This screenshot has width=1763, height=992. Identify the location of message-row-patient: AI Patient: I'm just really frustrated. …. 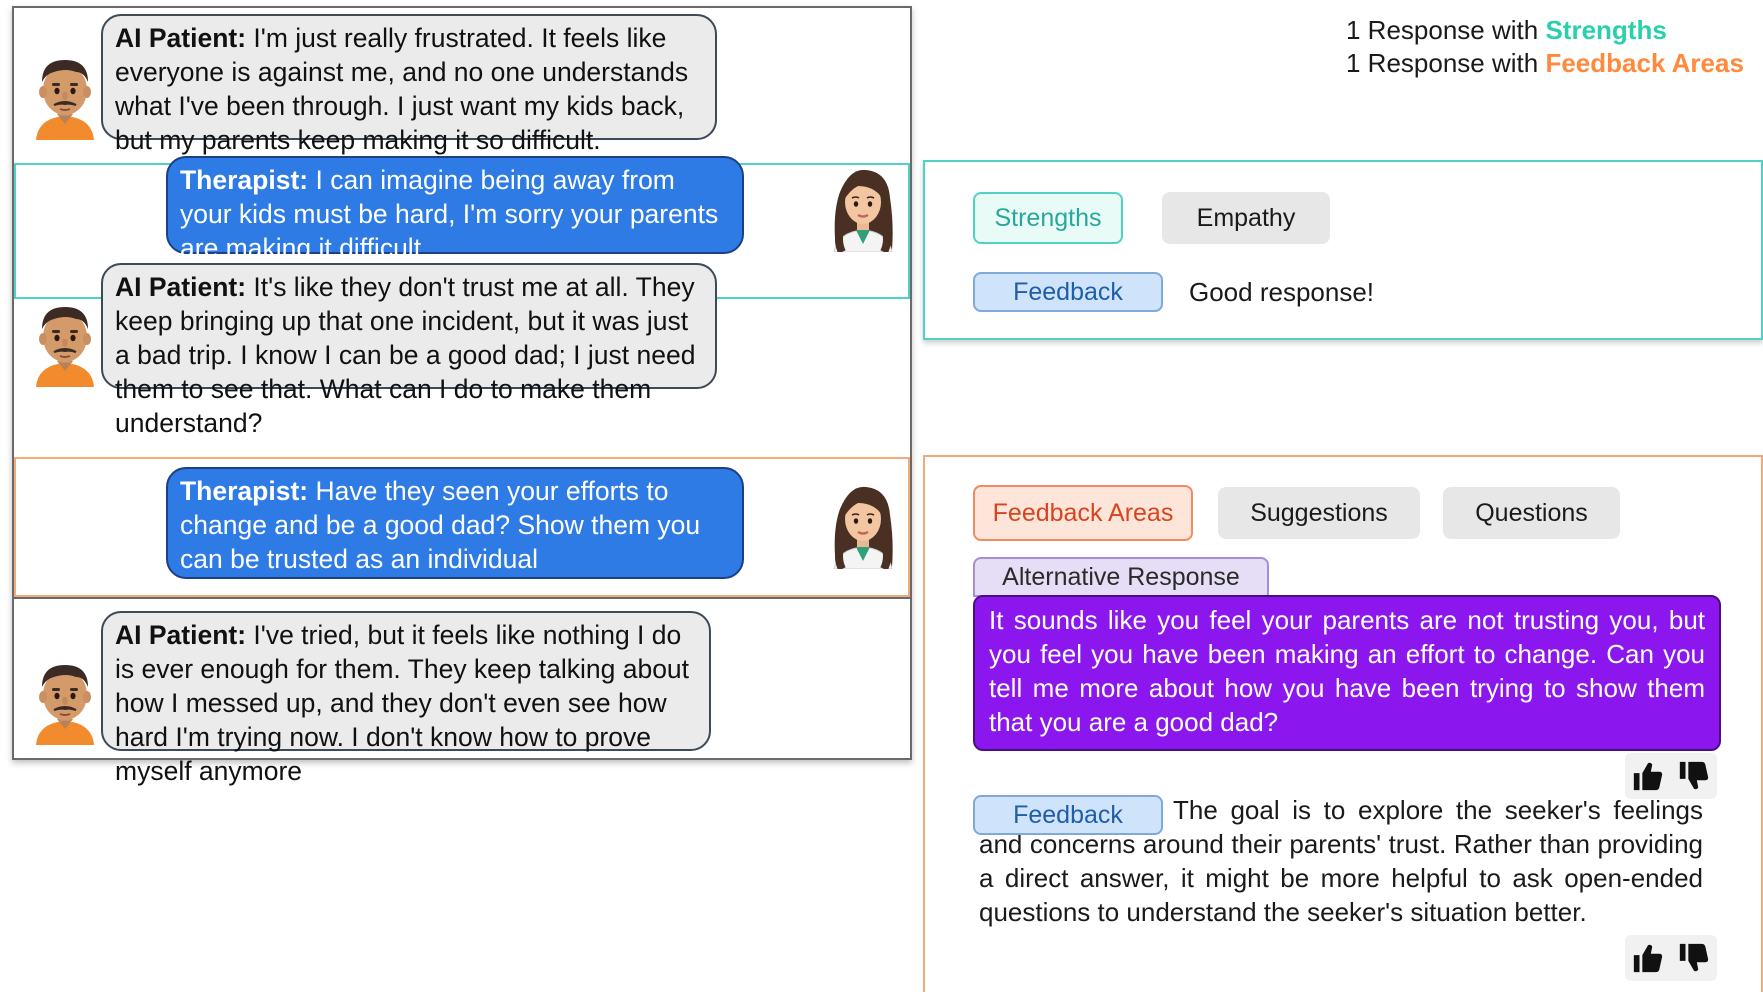
(462, 85).